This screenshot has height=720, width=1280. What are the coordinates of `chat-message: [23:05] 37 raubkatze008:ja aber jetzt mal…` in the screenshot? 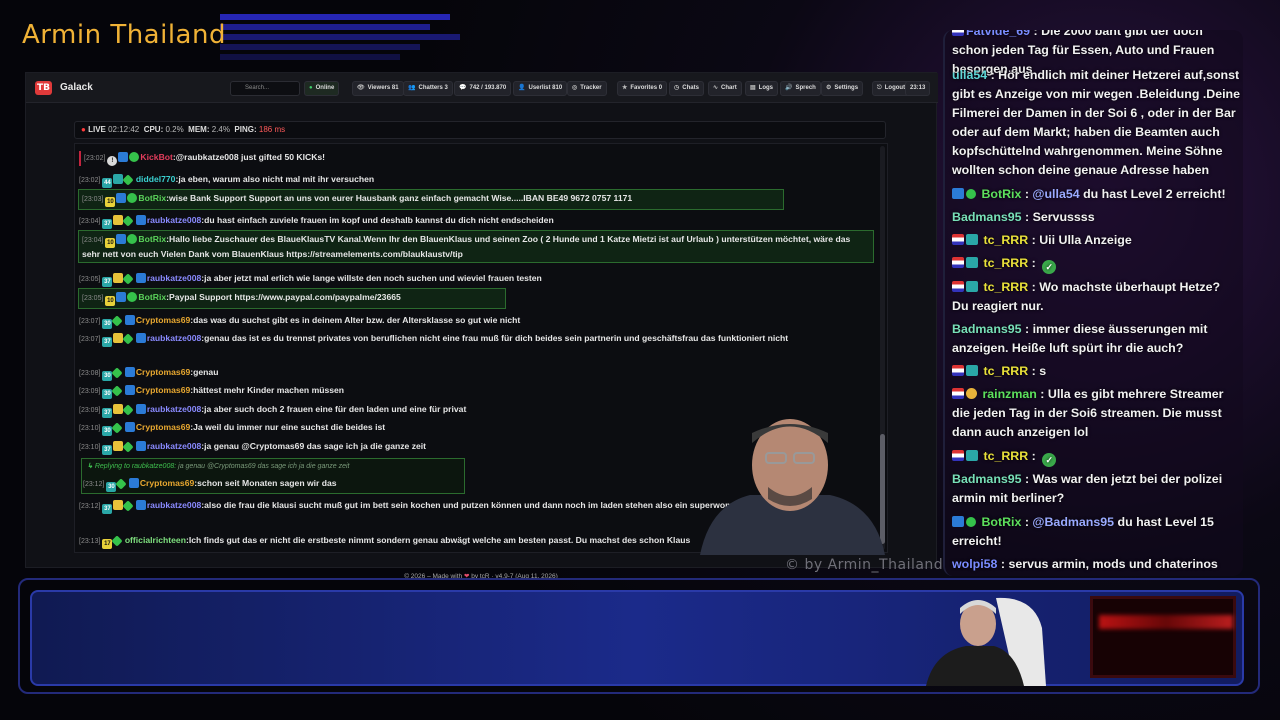 It's located at (310, 280).